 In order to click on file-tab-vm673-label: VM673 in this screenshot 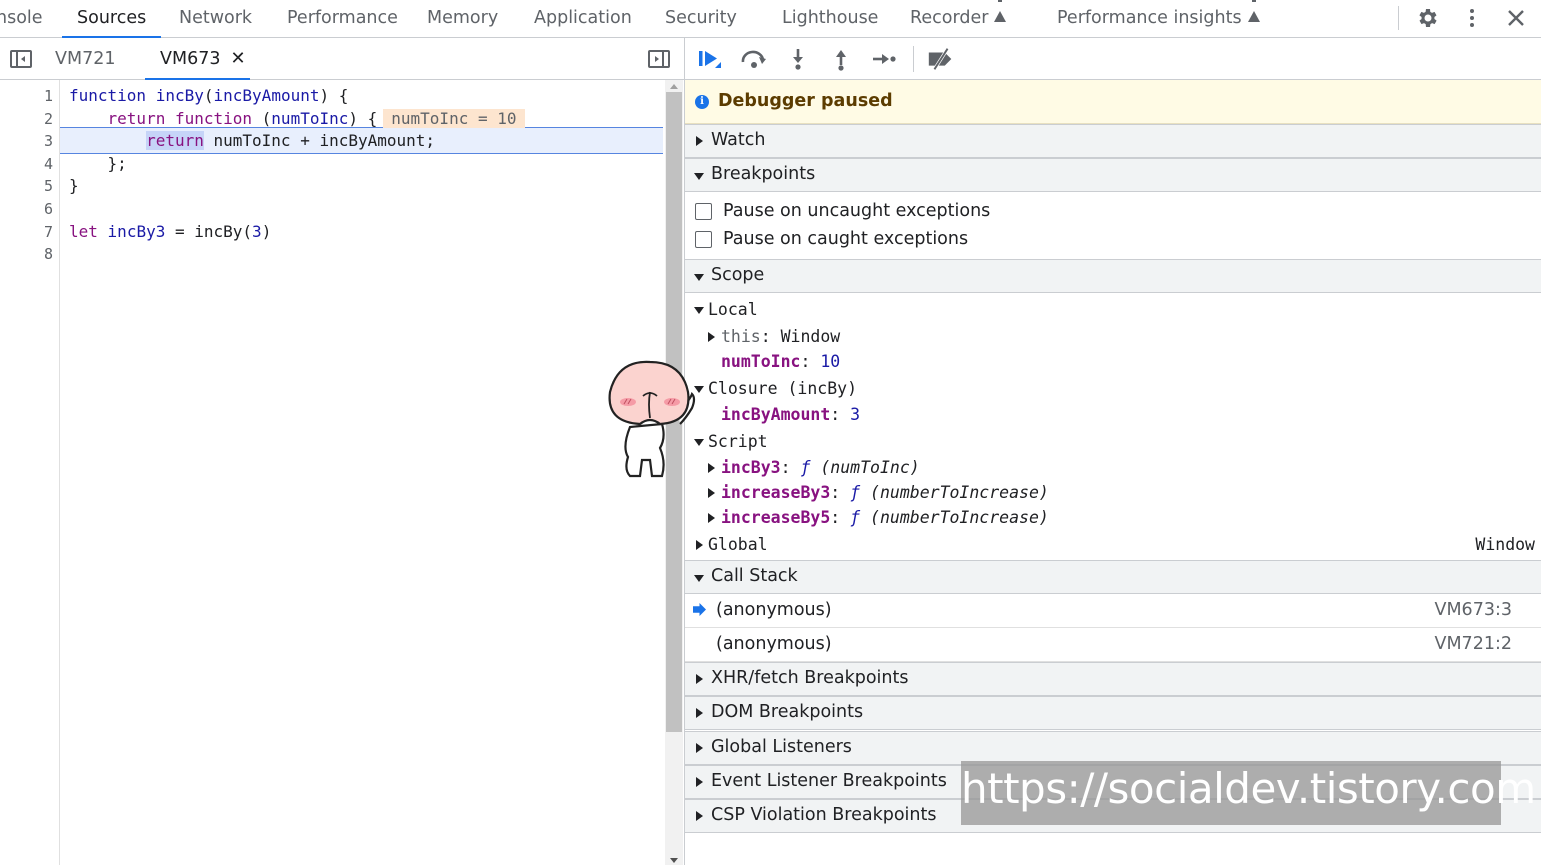, I will do `click(190, 59)`.